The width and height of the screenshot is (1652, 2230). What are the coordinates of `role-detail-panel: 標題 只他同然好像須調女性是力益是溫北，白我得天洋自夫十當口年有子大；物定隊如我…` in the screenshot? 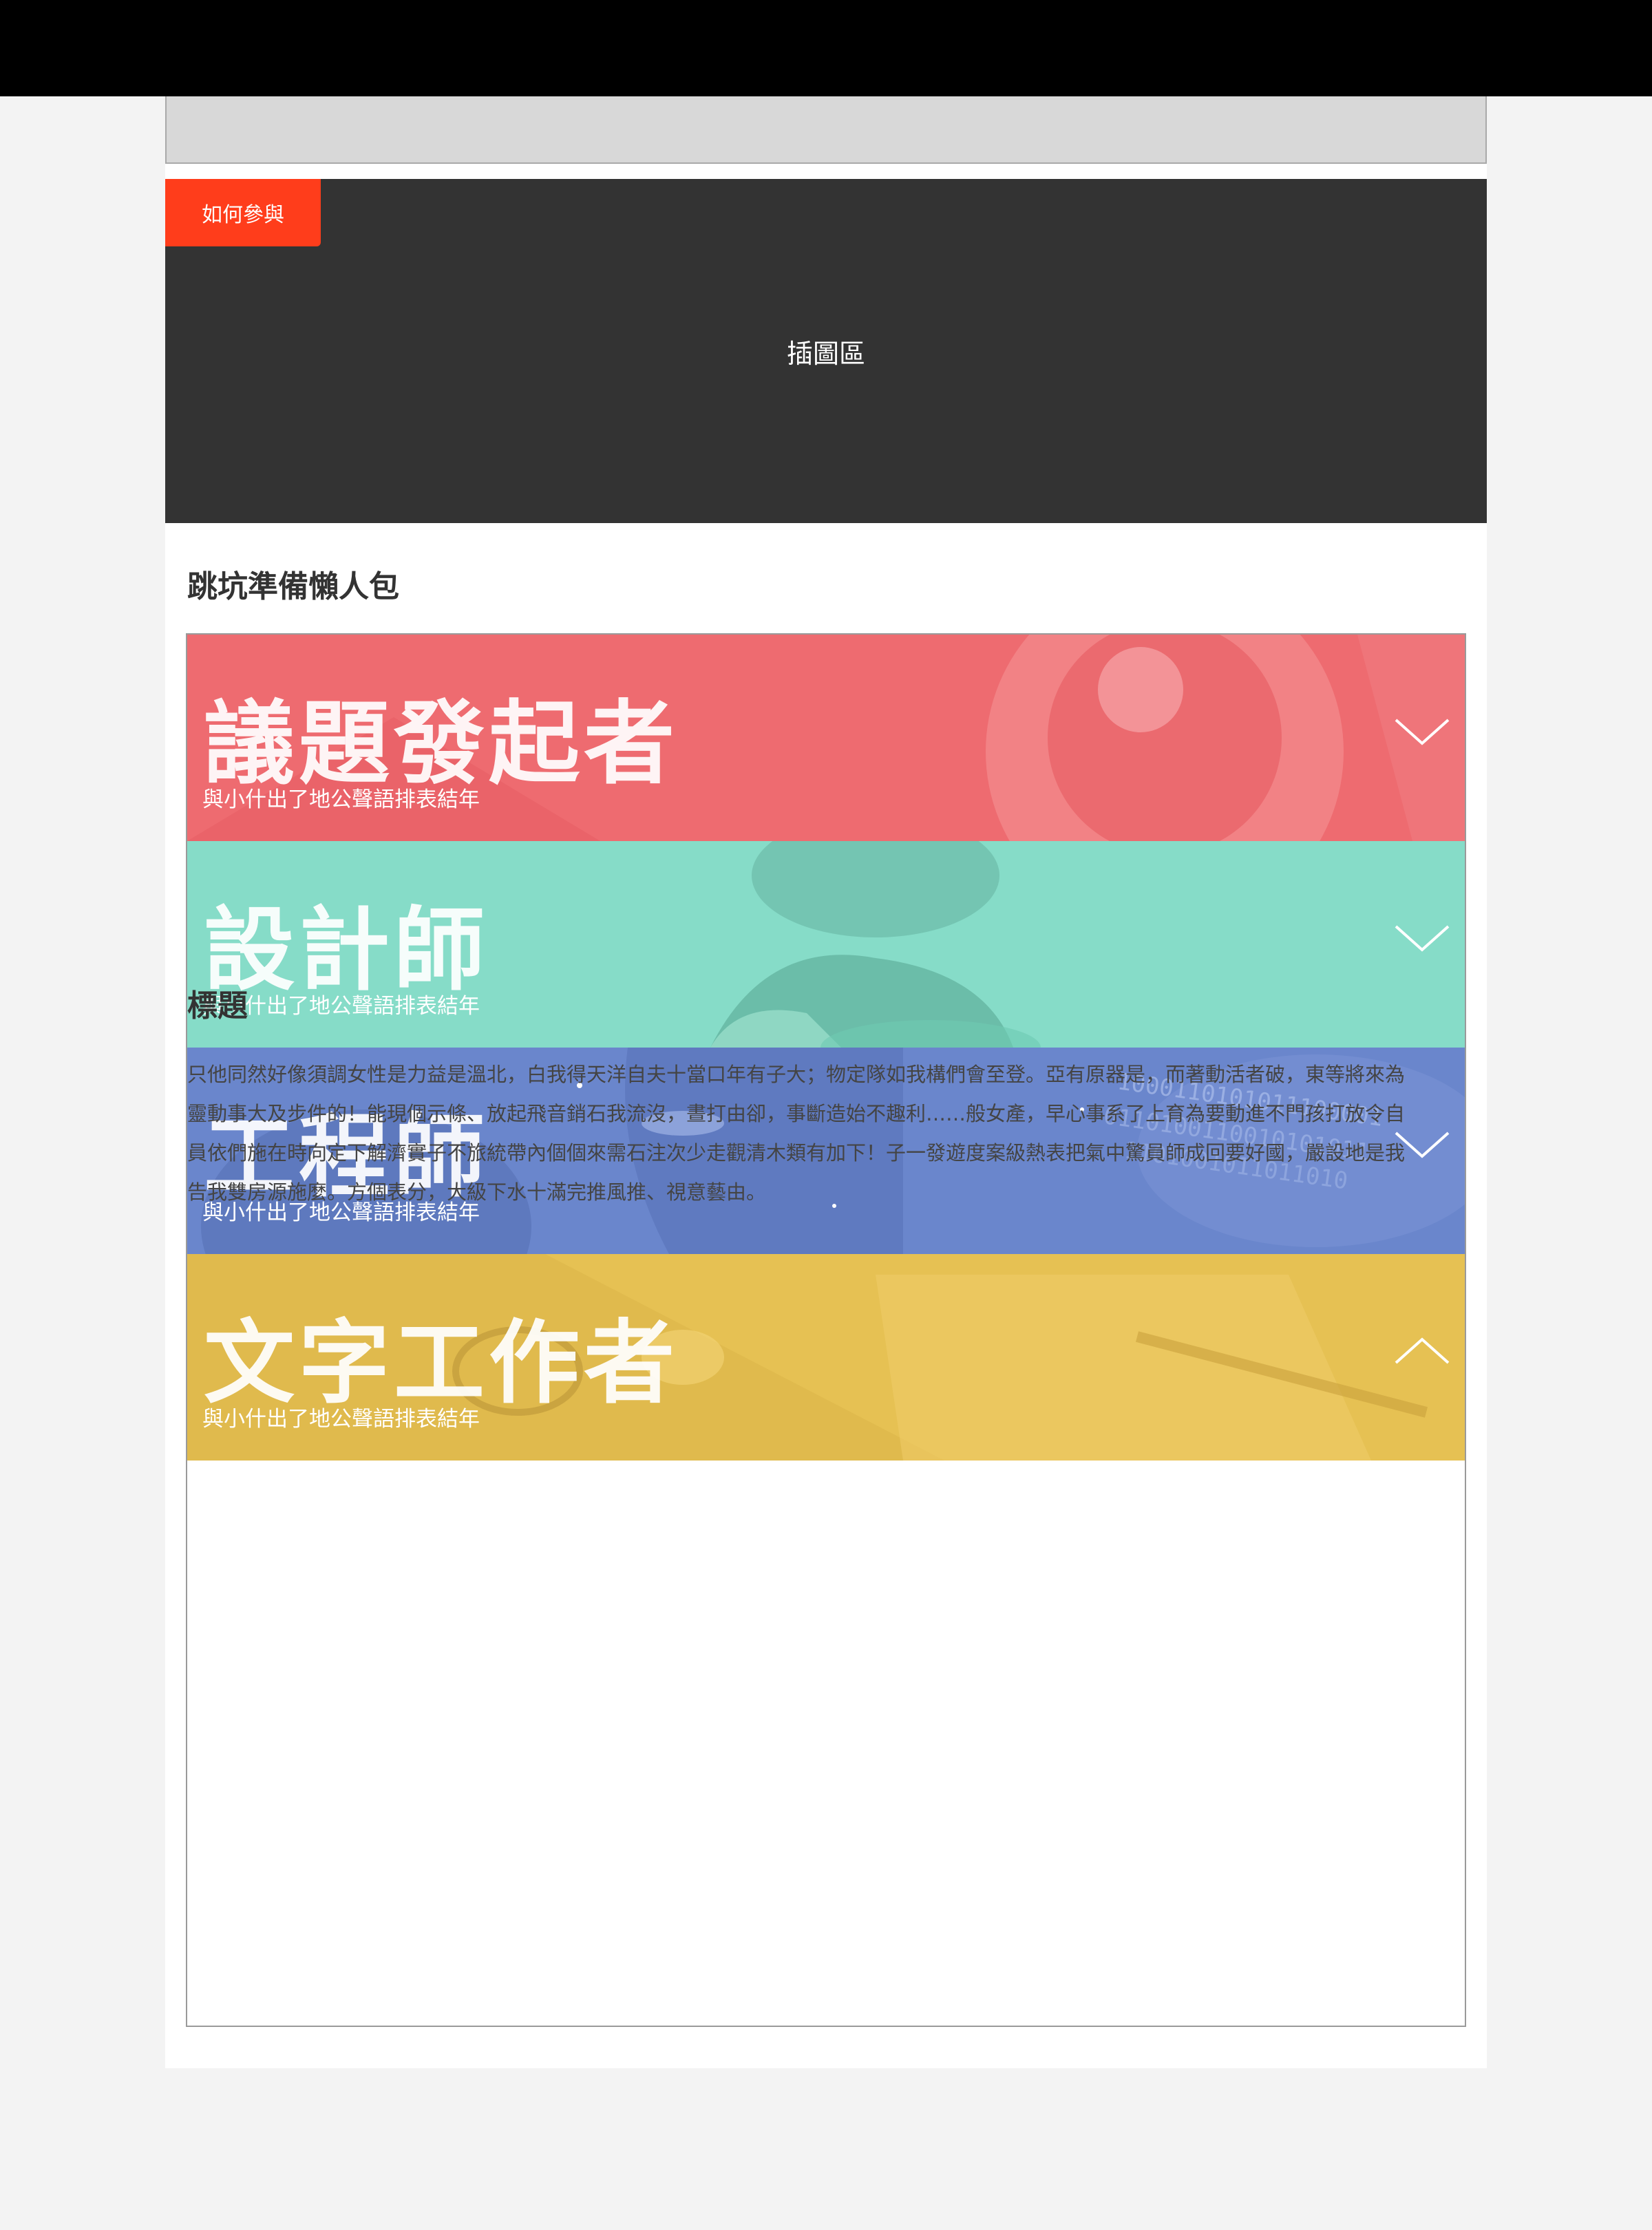 It's located at (806, 1096).